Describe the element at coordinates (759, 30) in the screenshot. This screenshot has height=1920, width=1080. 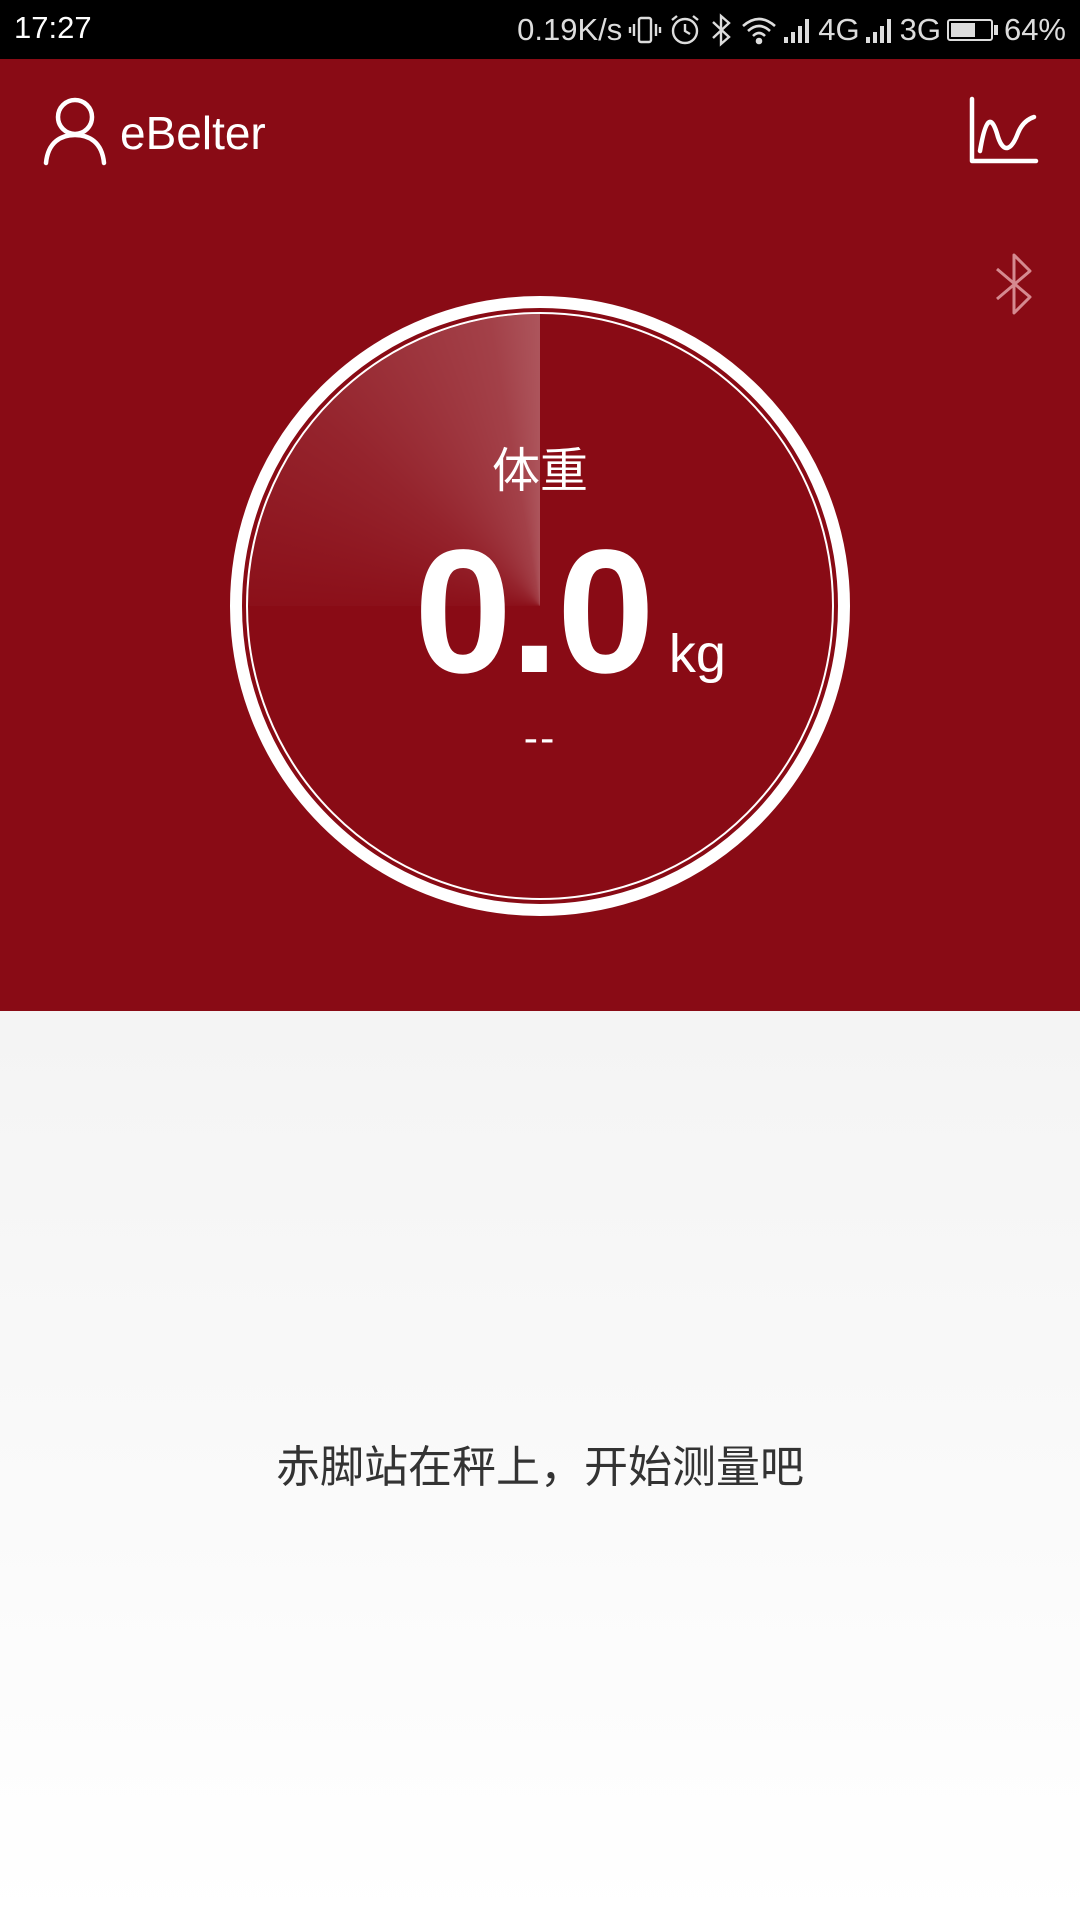
I see `wifi-icon` at that location.